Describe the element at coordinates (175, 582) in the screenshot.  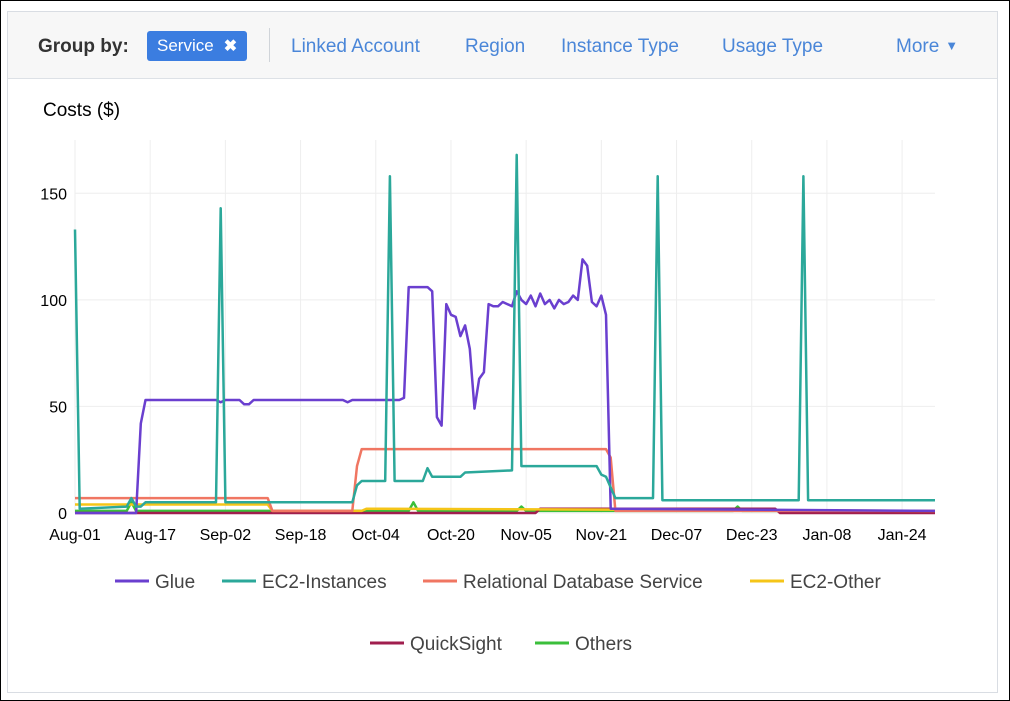
I see `legend-label-0: Glue` at that location.